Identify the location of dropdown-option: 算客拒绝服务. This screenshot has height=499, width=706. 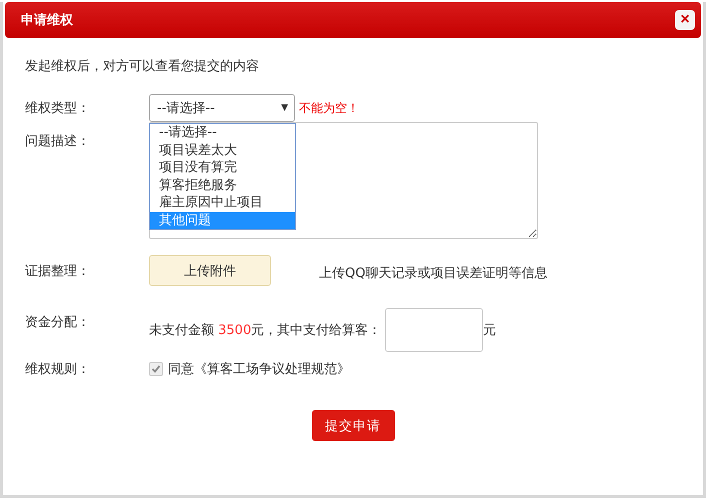
(222, 185).